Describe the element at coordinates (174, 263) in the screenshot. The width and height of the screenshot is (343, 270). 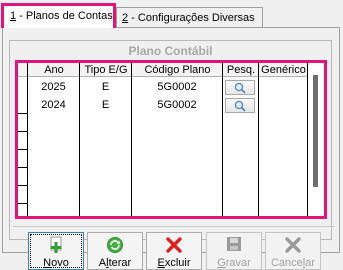
I see `button-label: Excluir` at that location.